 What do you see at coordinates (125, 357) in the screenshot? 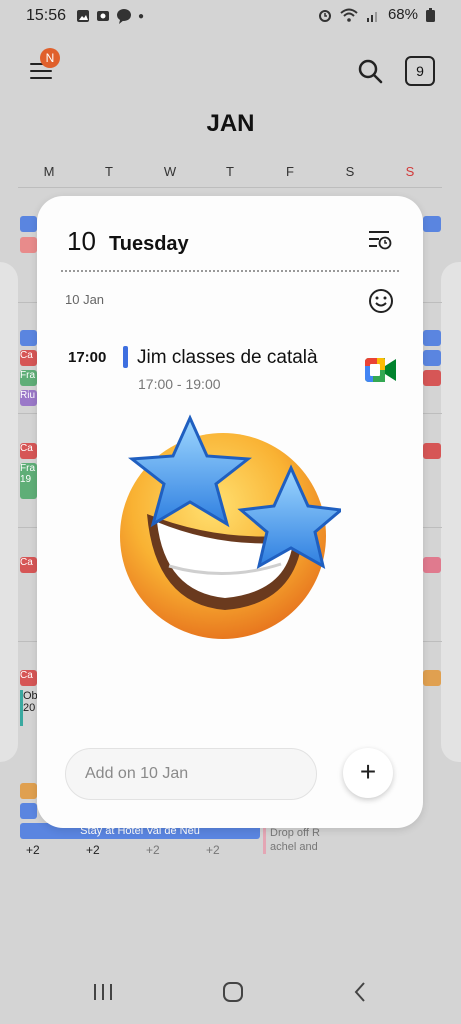
I see `event-color-bar` at bounding box center [125, 357].